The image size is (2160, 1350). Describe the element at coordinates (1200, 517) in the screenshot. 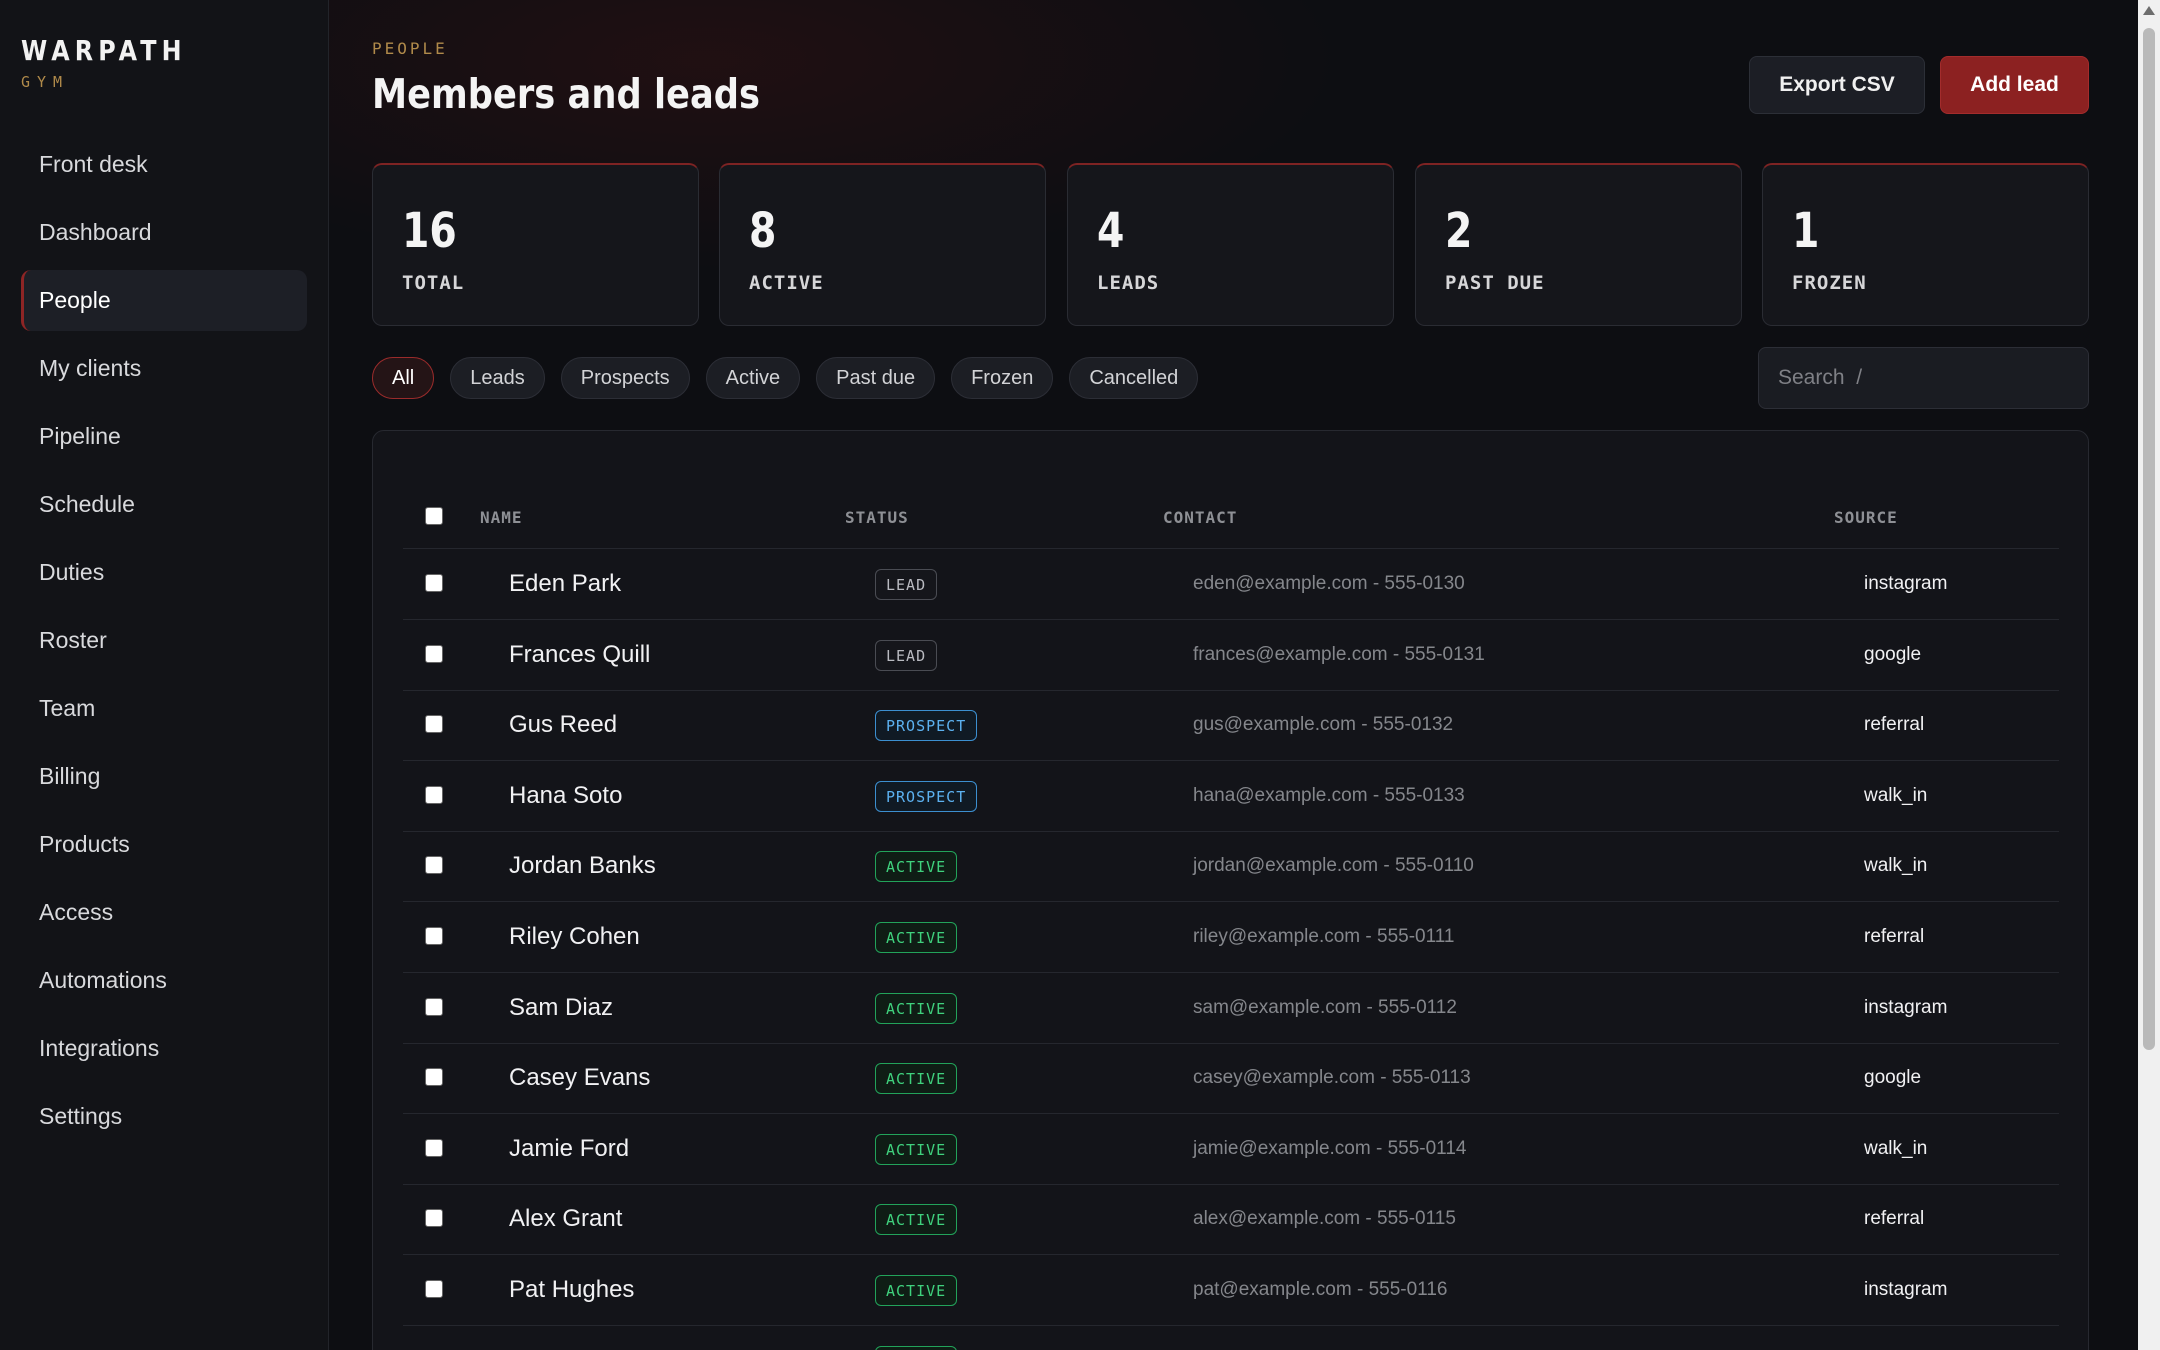

I see `column-header-contact: CONTACT` at that location.